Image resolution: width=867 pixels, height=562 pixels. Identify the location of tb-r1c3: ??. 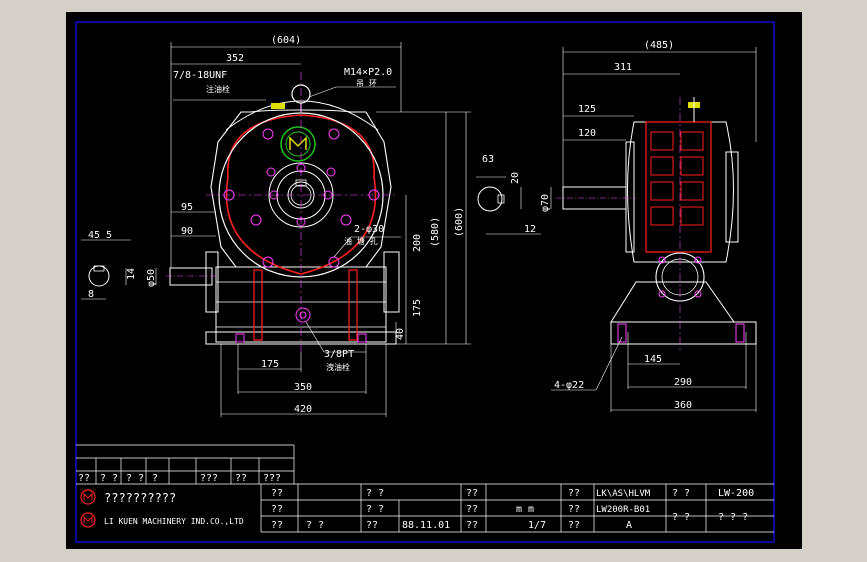
(472, 493).